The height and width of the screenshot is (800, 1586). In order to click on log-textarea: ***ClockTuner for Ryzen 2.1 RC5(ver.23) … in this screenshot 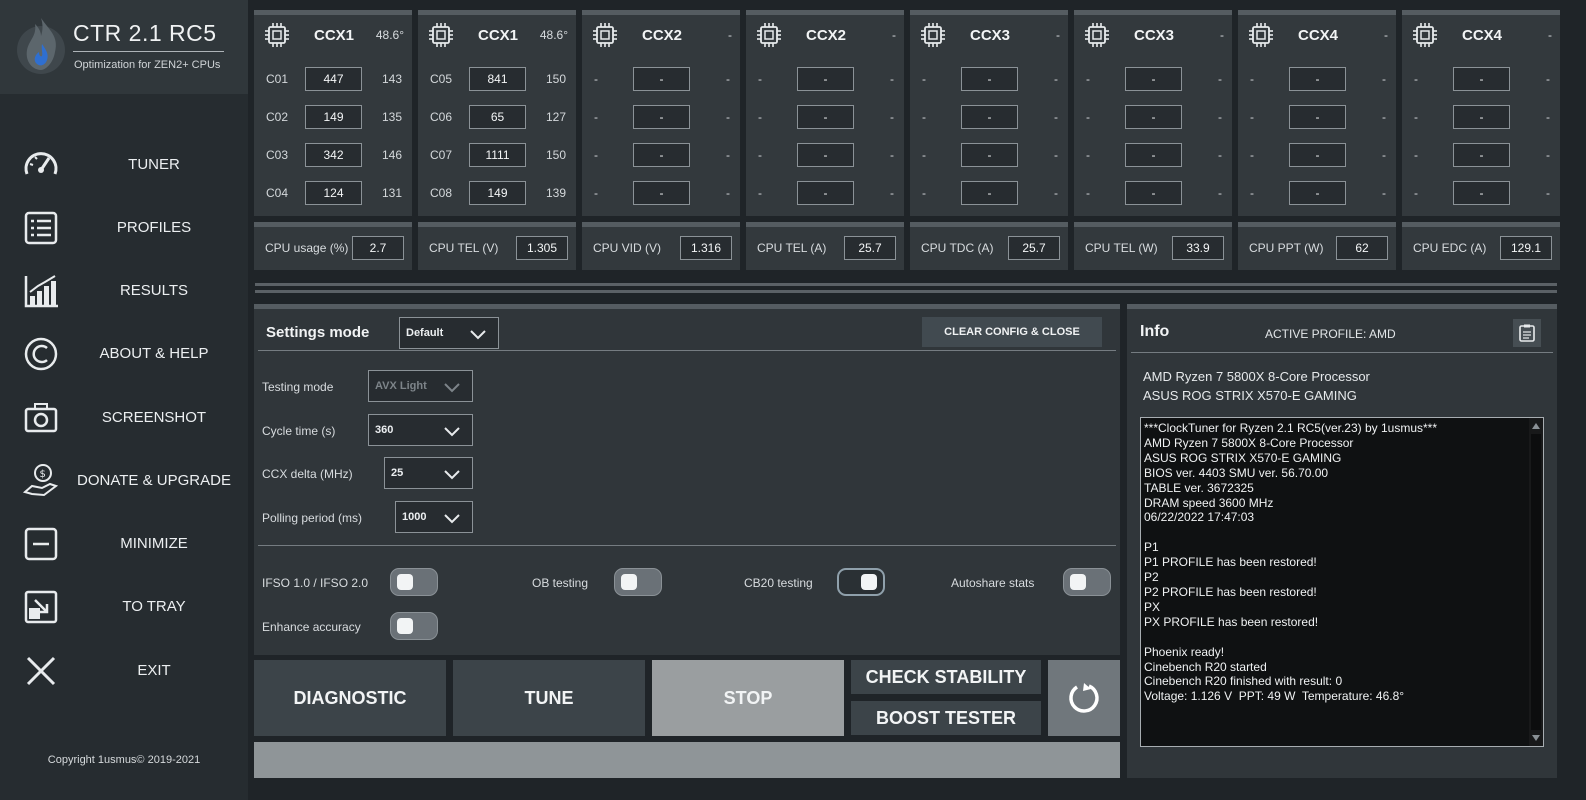, I will do `click(1342, 582)`.